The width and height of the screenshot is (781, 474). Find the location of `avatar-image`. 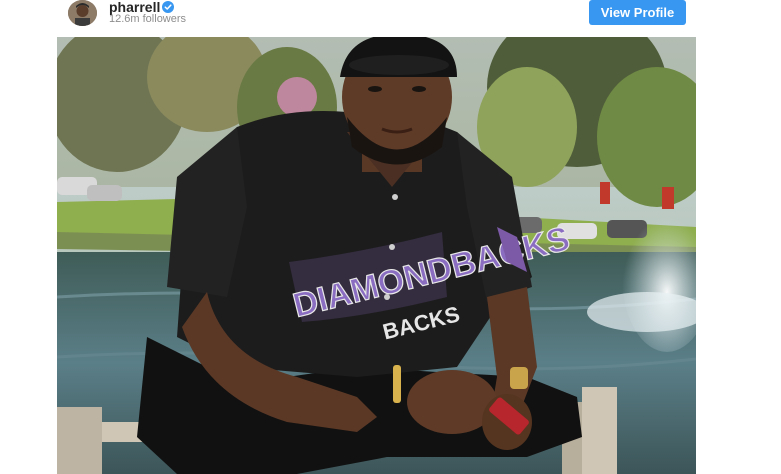

avatar-image is located at coordinates (82, 13).